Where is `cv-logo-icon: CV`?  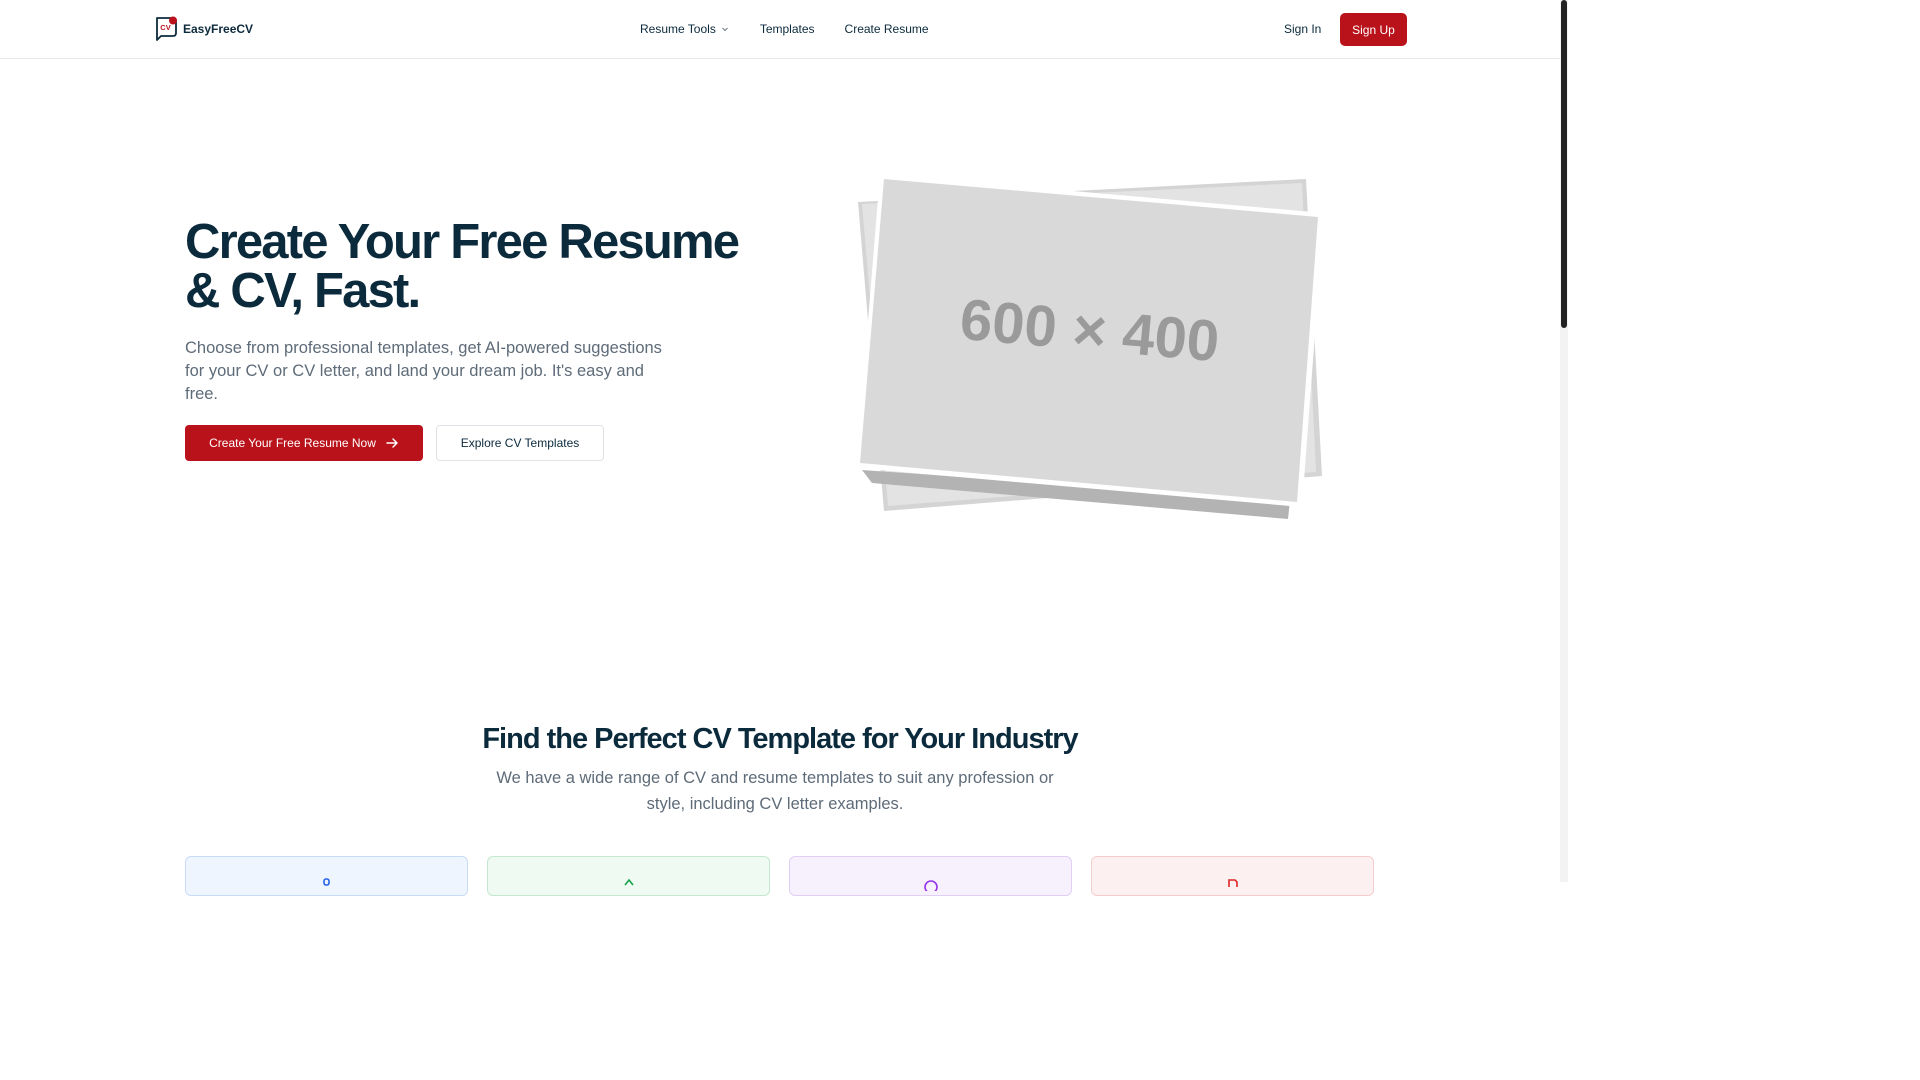
cv-logo-icon: CV is located at coordinates (166, 28).